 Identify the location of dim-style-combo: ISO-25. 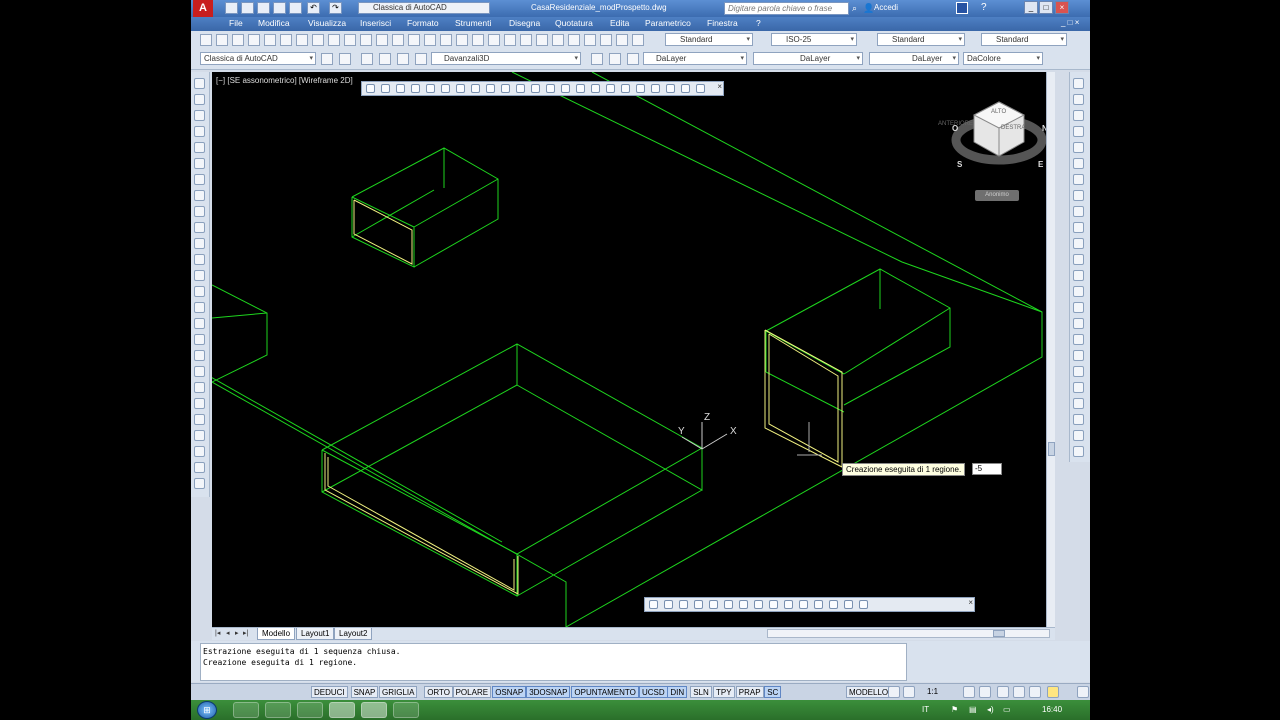
(814, 39).